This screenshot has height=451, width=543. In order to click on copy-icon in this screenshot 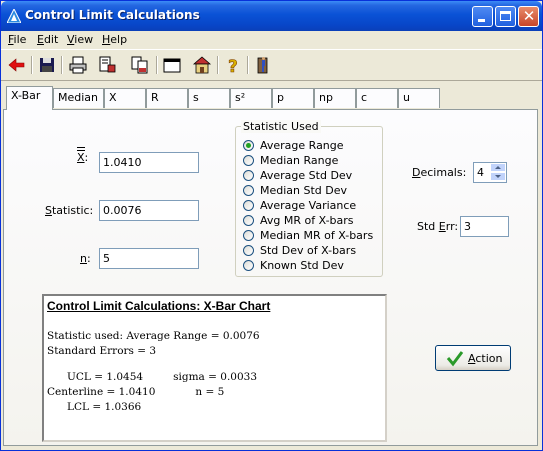, I will do `click(140, 65)`.